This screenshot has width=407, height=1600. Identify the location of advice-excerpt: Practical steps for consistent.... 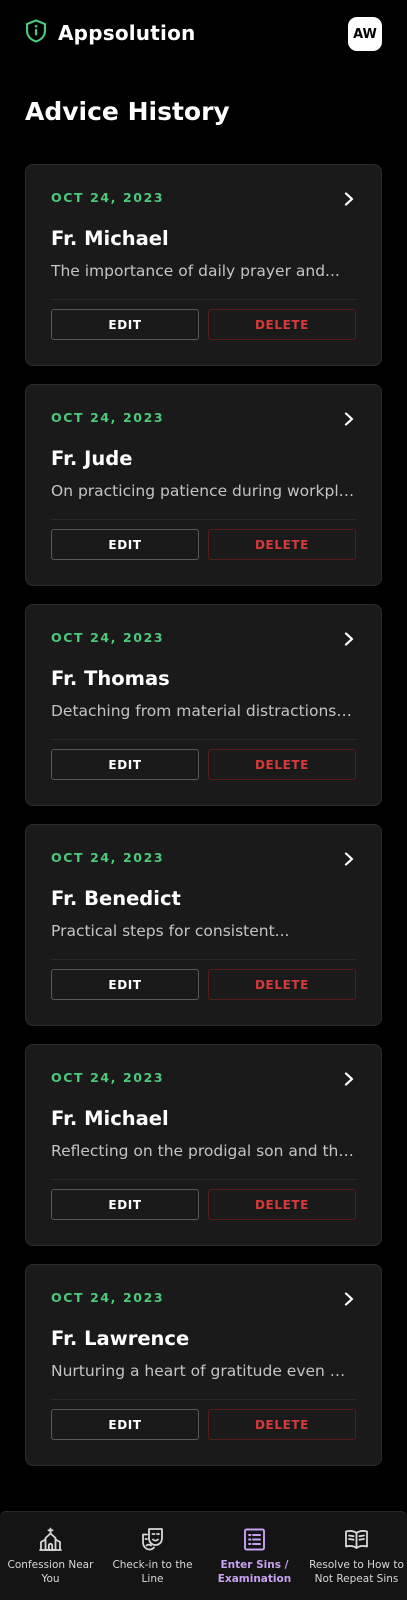
(170, 931).